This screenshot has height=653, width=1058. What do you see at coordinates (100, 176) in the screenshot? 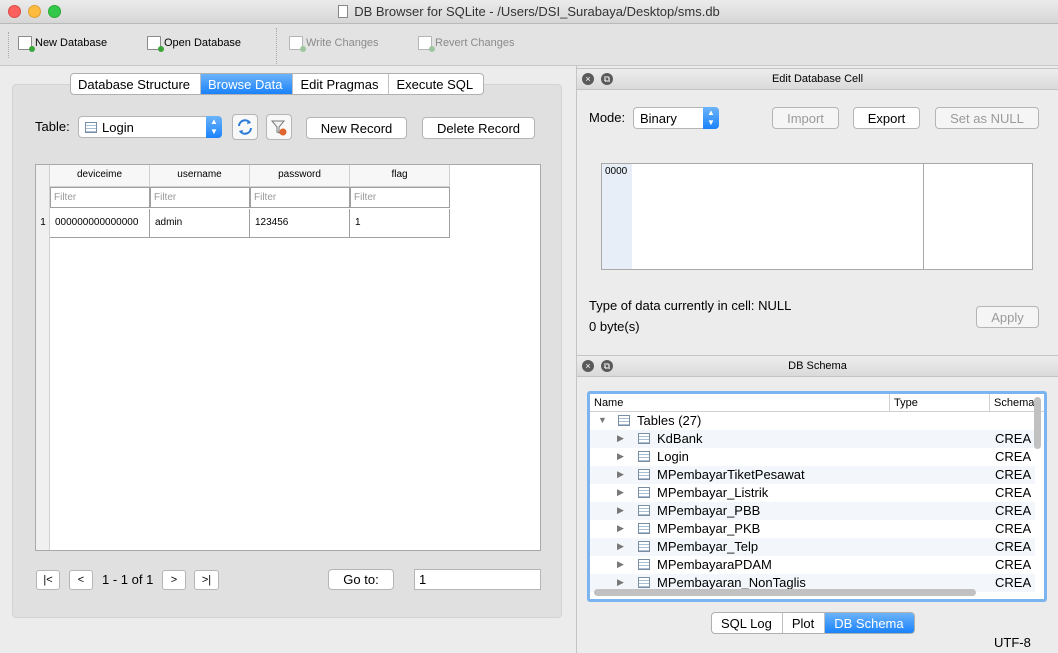
I see `column-header-deviceime: deviceime` at bounding box center [100, 176].